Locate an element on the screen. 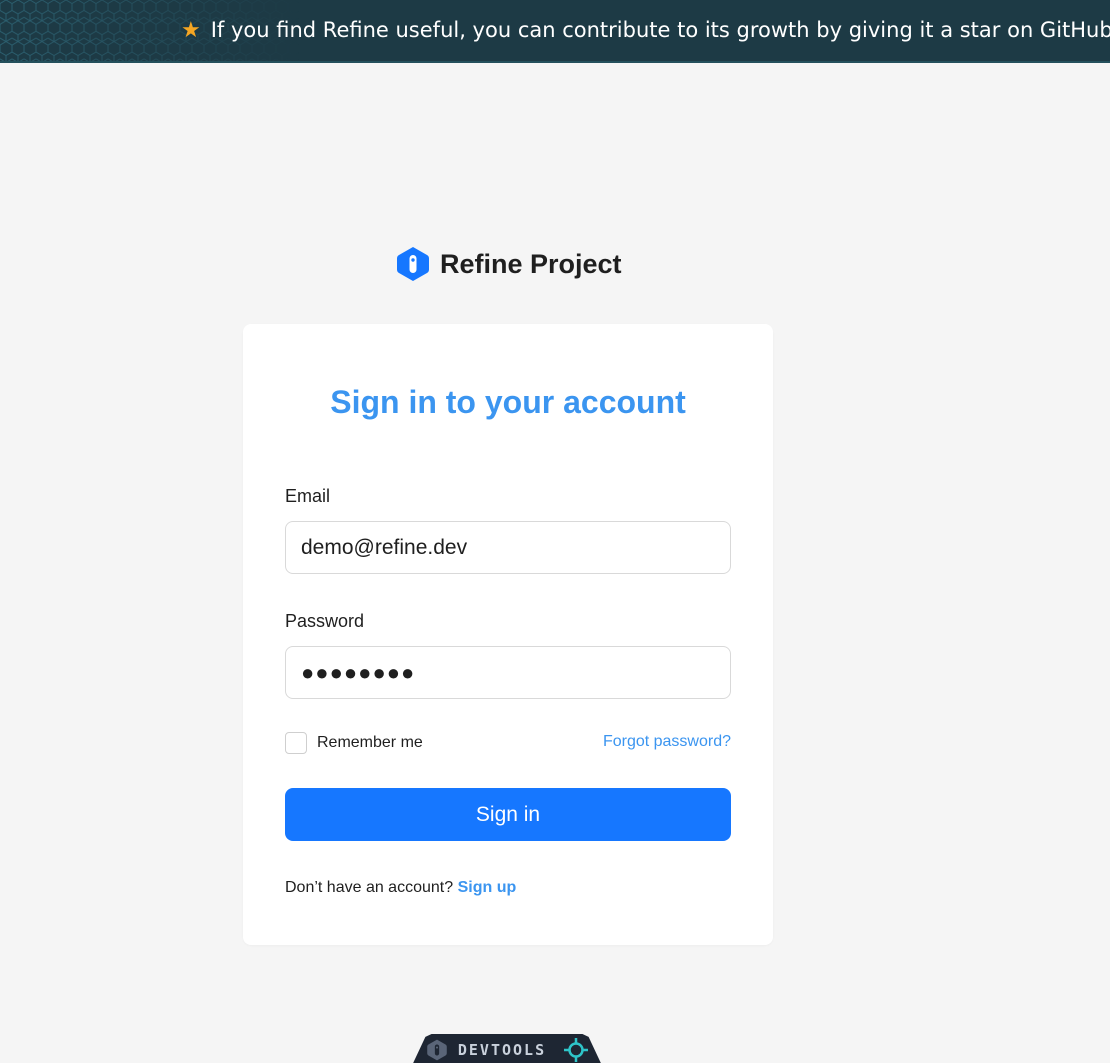 The height and width of the screenshot is (1063, 1110). password-field: ●●●●●●●● is located at coordinates (508, 672).